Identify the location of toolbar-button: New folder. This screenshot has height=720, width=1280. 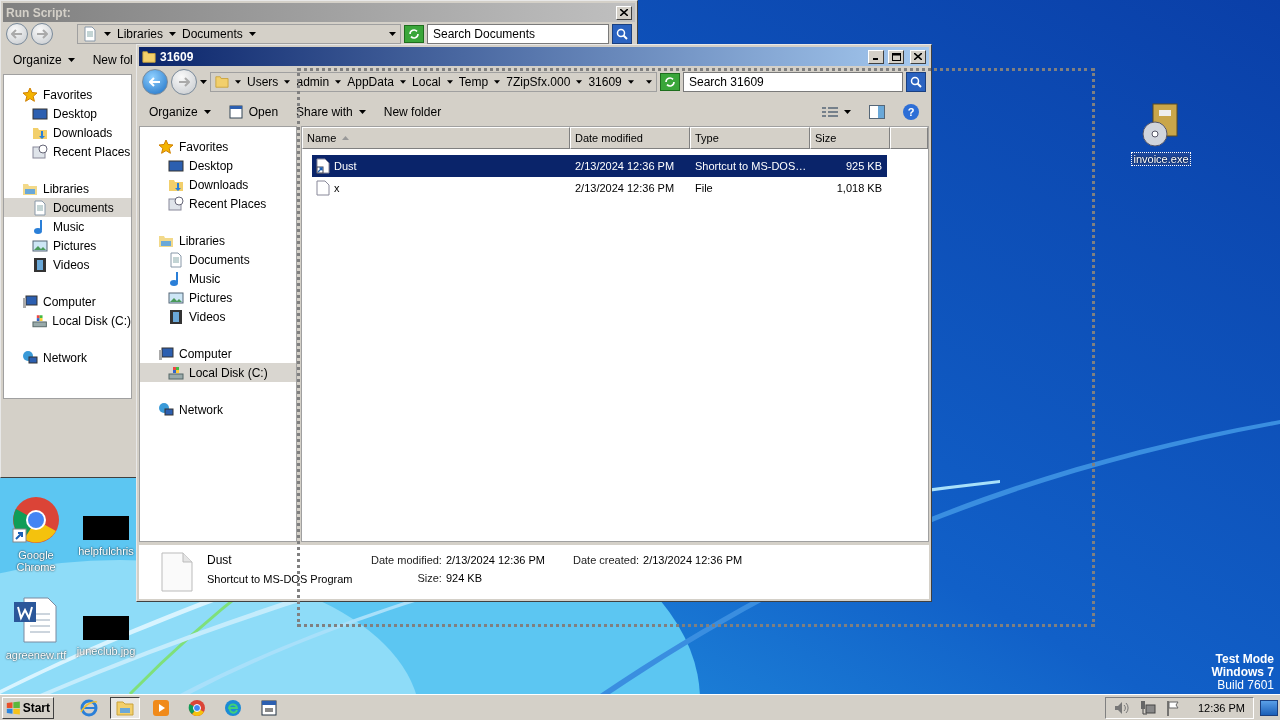
(412, 112).